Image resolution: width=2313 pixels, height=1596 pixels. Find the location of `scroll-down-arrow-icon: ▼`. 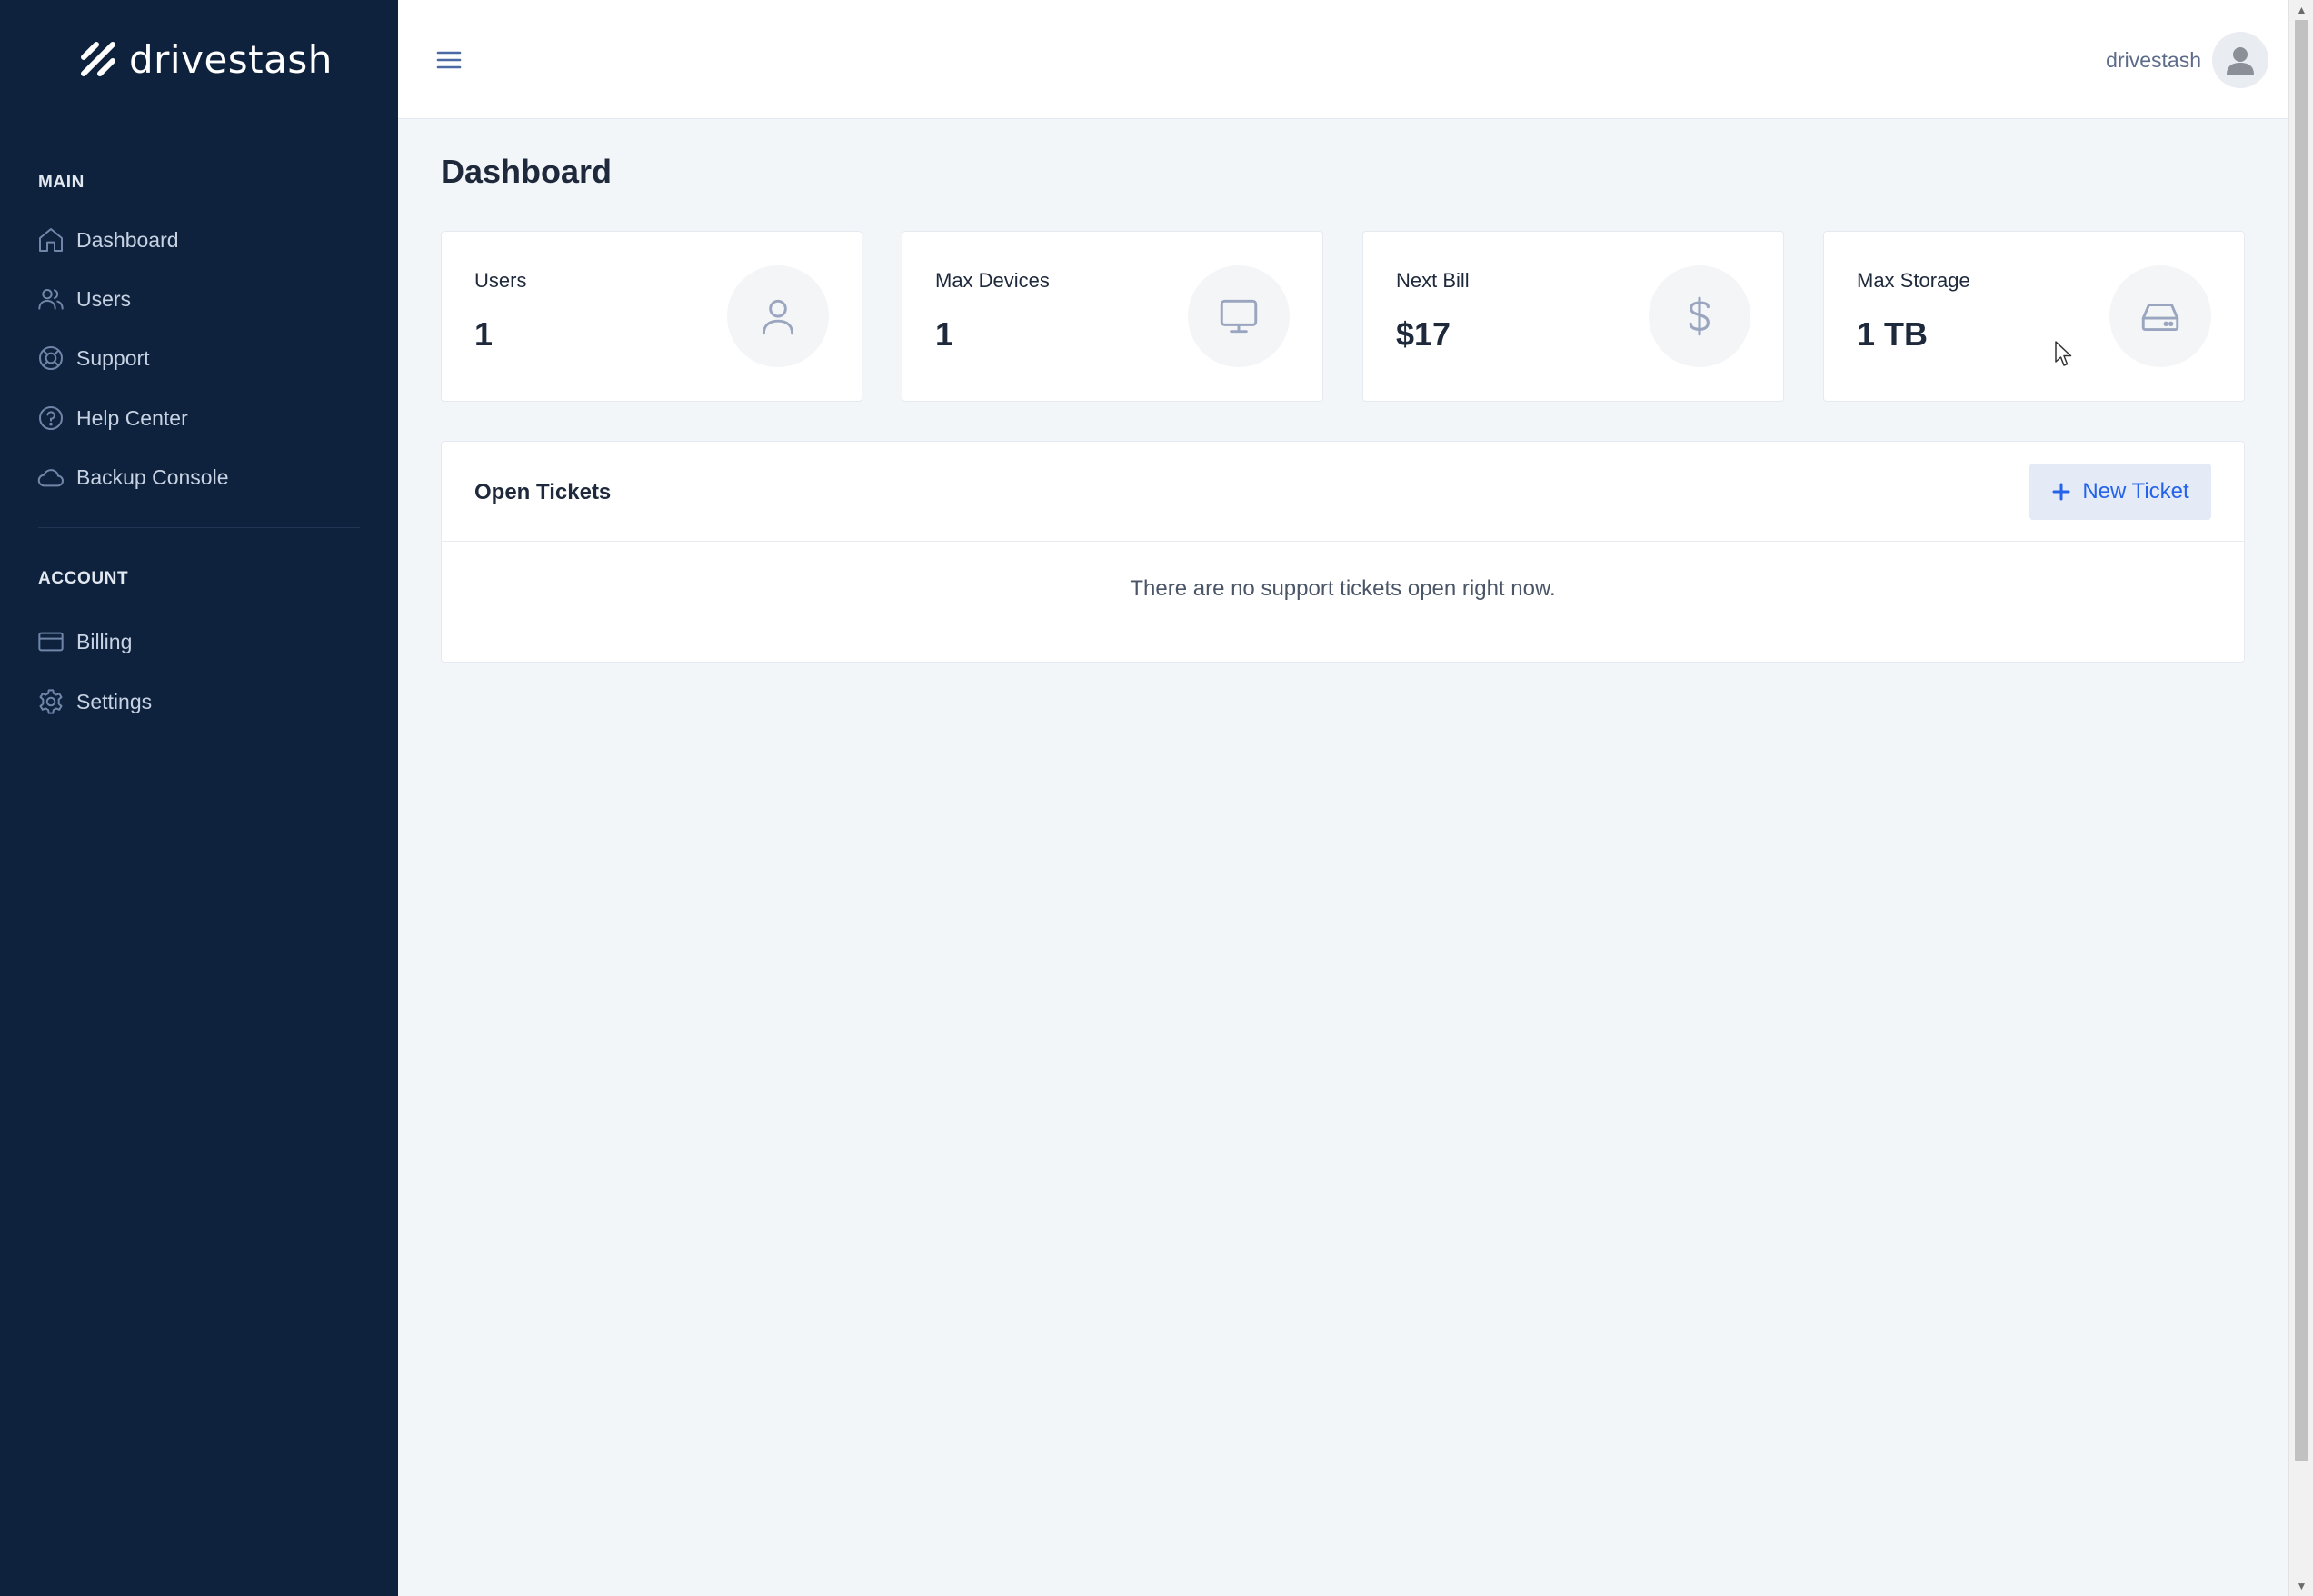

scroll-down-arrow-icon: ▼ is located at coordinates (2301, 1586).